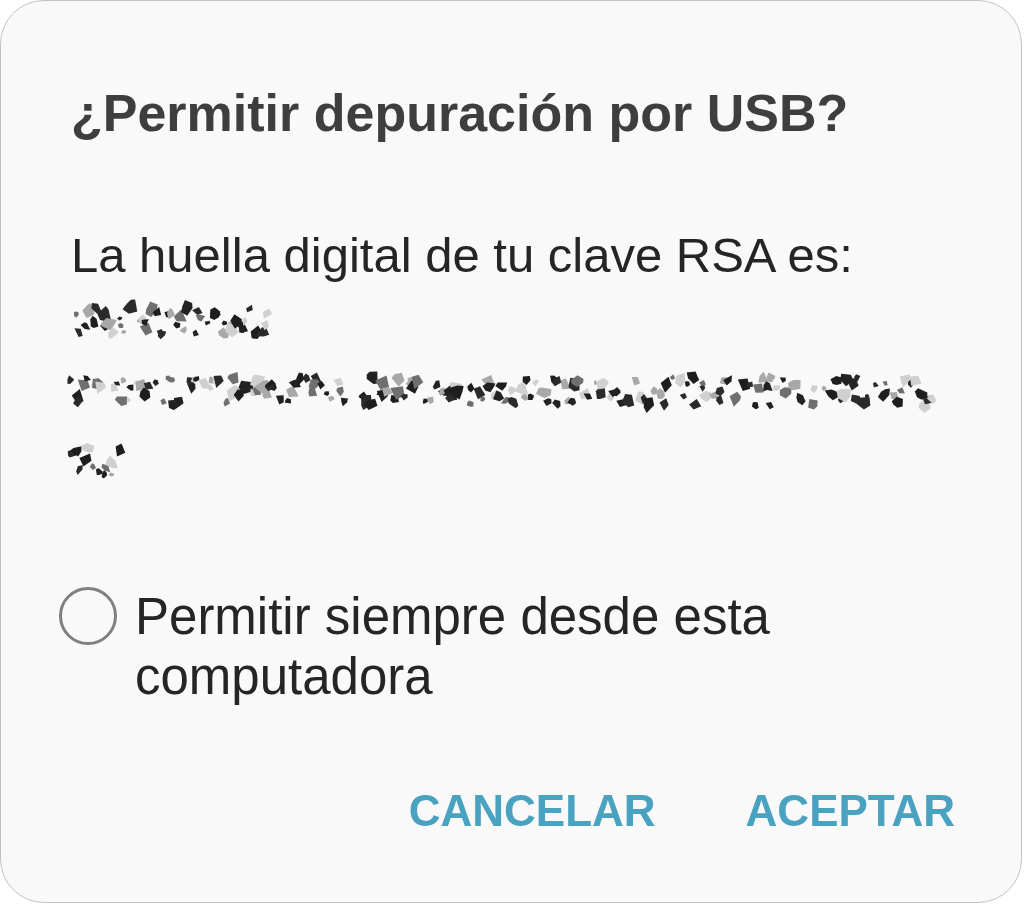  Describe the element at coordinates (460, 113) in the screenshot. I see `dialog-title: ¿Permitir depuración por USB?` at that location.